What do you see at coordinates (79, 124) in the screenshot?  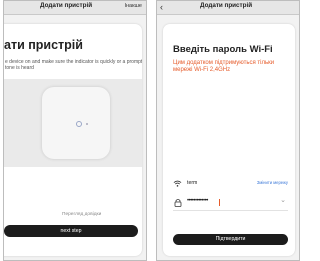 I see `indicator-icon` at bounding box center [79, 124].